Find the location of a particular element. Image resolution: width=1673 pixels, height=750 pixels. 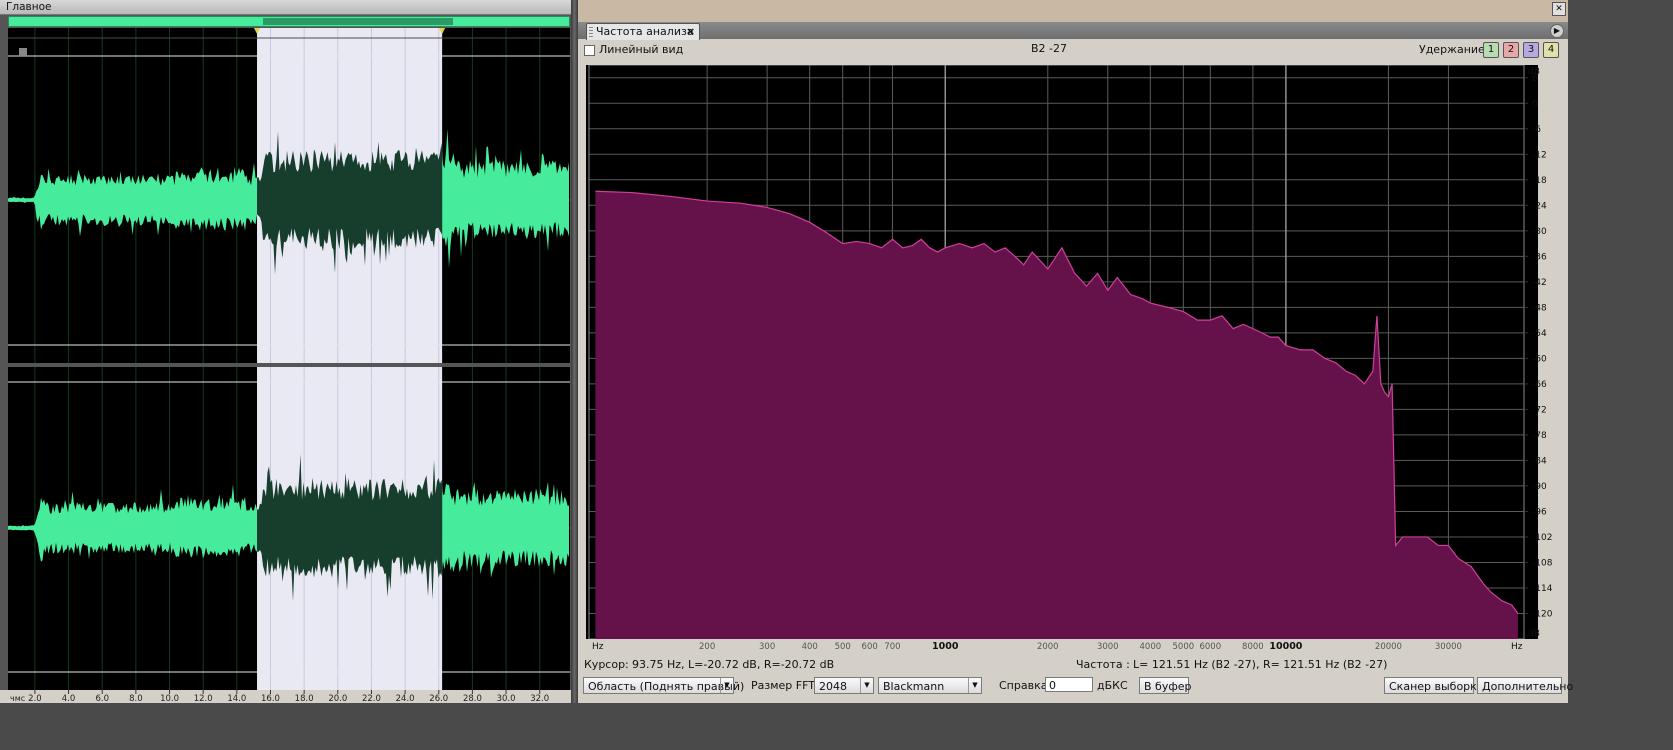

y-tick-label: -24 is located at coordinates (1539, 206).